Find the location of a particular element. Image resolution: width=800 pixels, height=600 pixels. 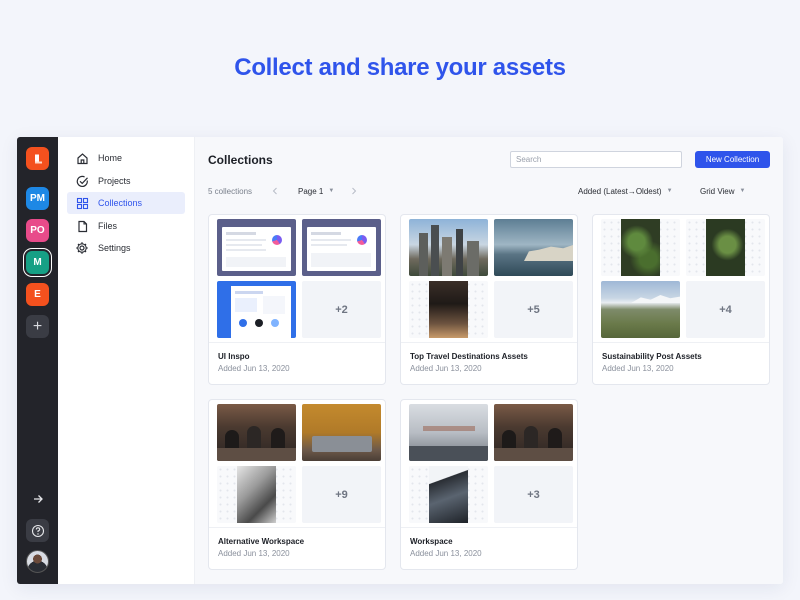

workspace-po: PO is located at coordinates (37, 230).